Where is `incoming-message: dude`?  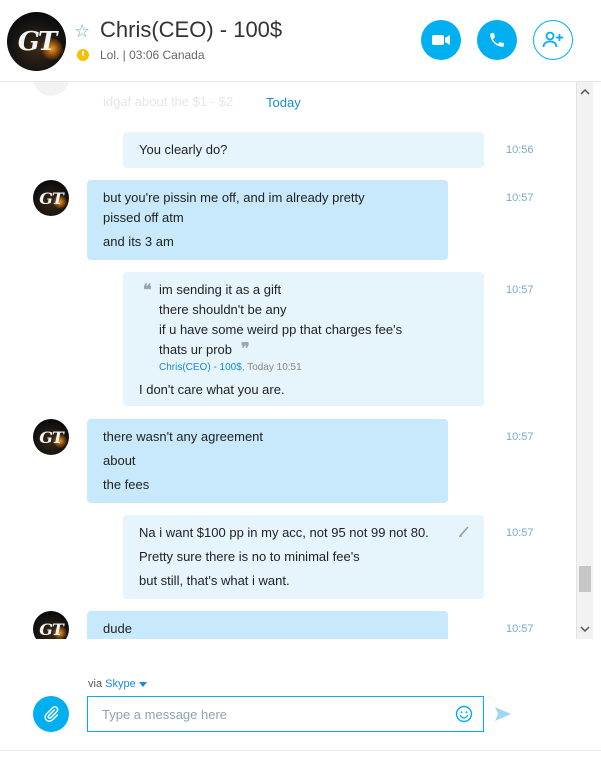
incoming-message: dude is located at coordinates (267, 625).